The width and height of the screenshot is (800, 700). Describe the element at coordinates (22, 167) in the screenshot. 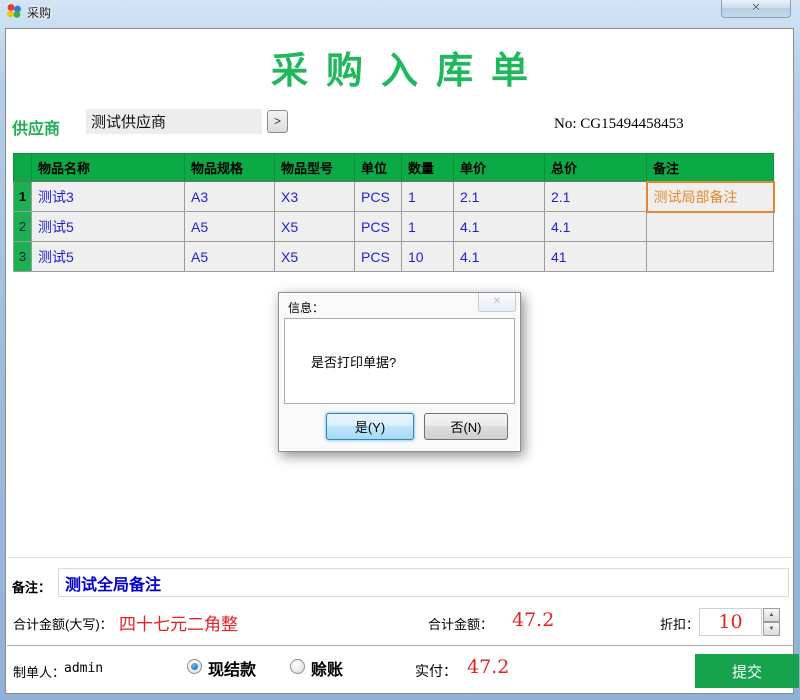

I see `header-corner` at that location.